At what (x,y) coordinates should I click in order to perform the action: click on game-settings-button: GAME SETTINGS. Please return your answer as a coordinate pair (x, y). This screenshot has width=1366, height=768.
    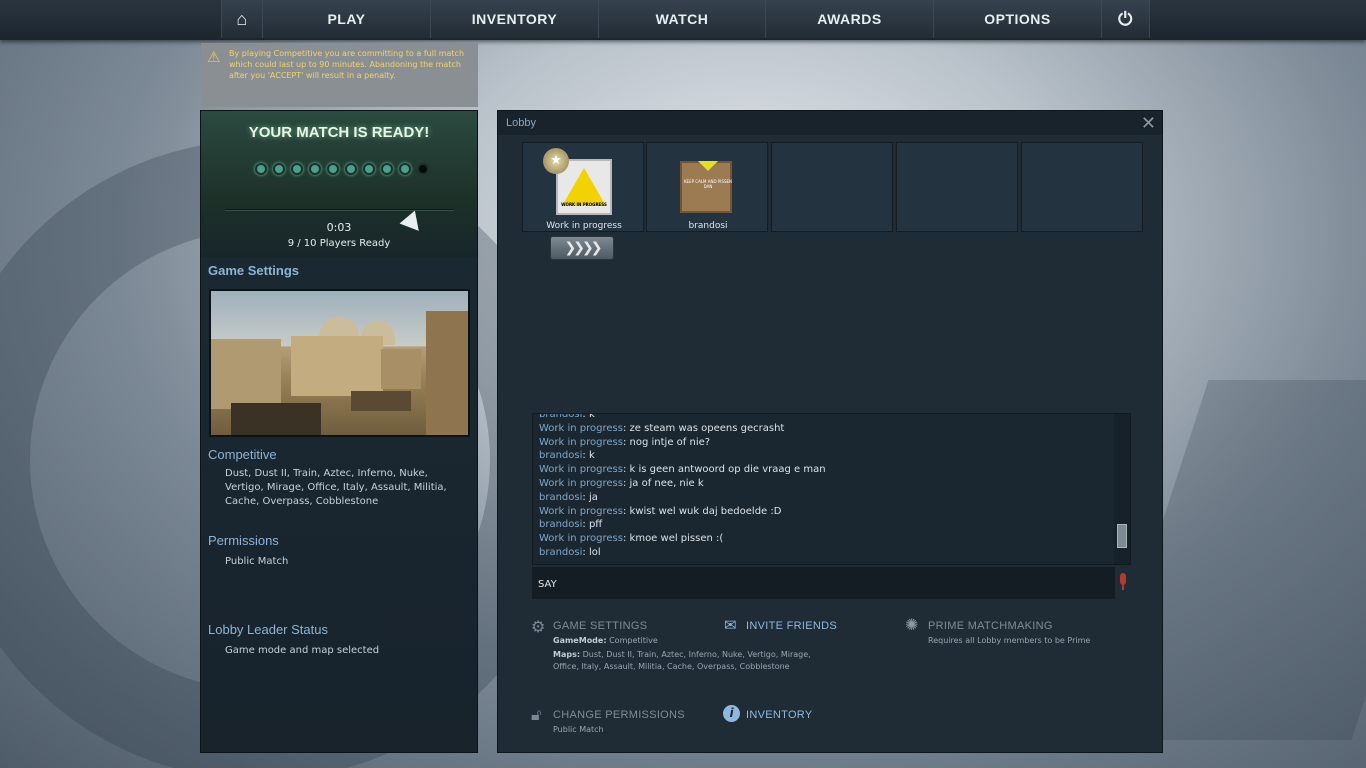
    Looking at the image, I should click on (600, 626).